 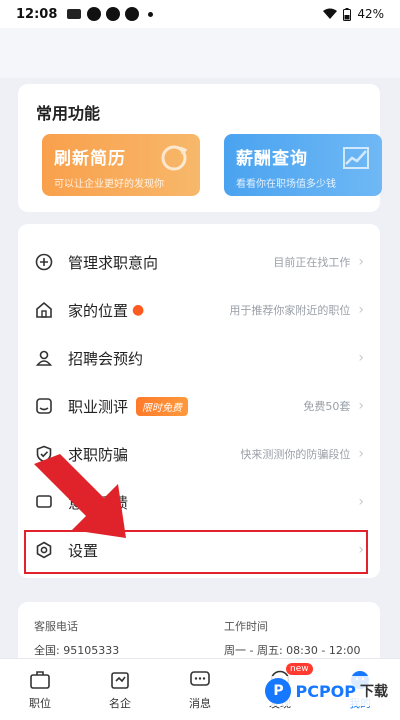 What do you see at coordinates (80, 496) in the screenshot?
I see `red-arrow-icon` at bounding box center [80, 496].